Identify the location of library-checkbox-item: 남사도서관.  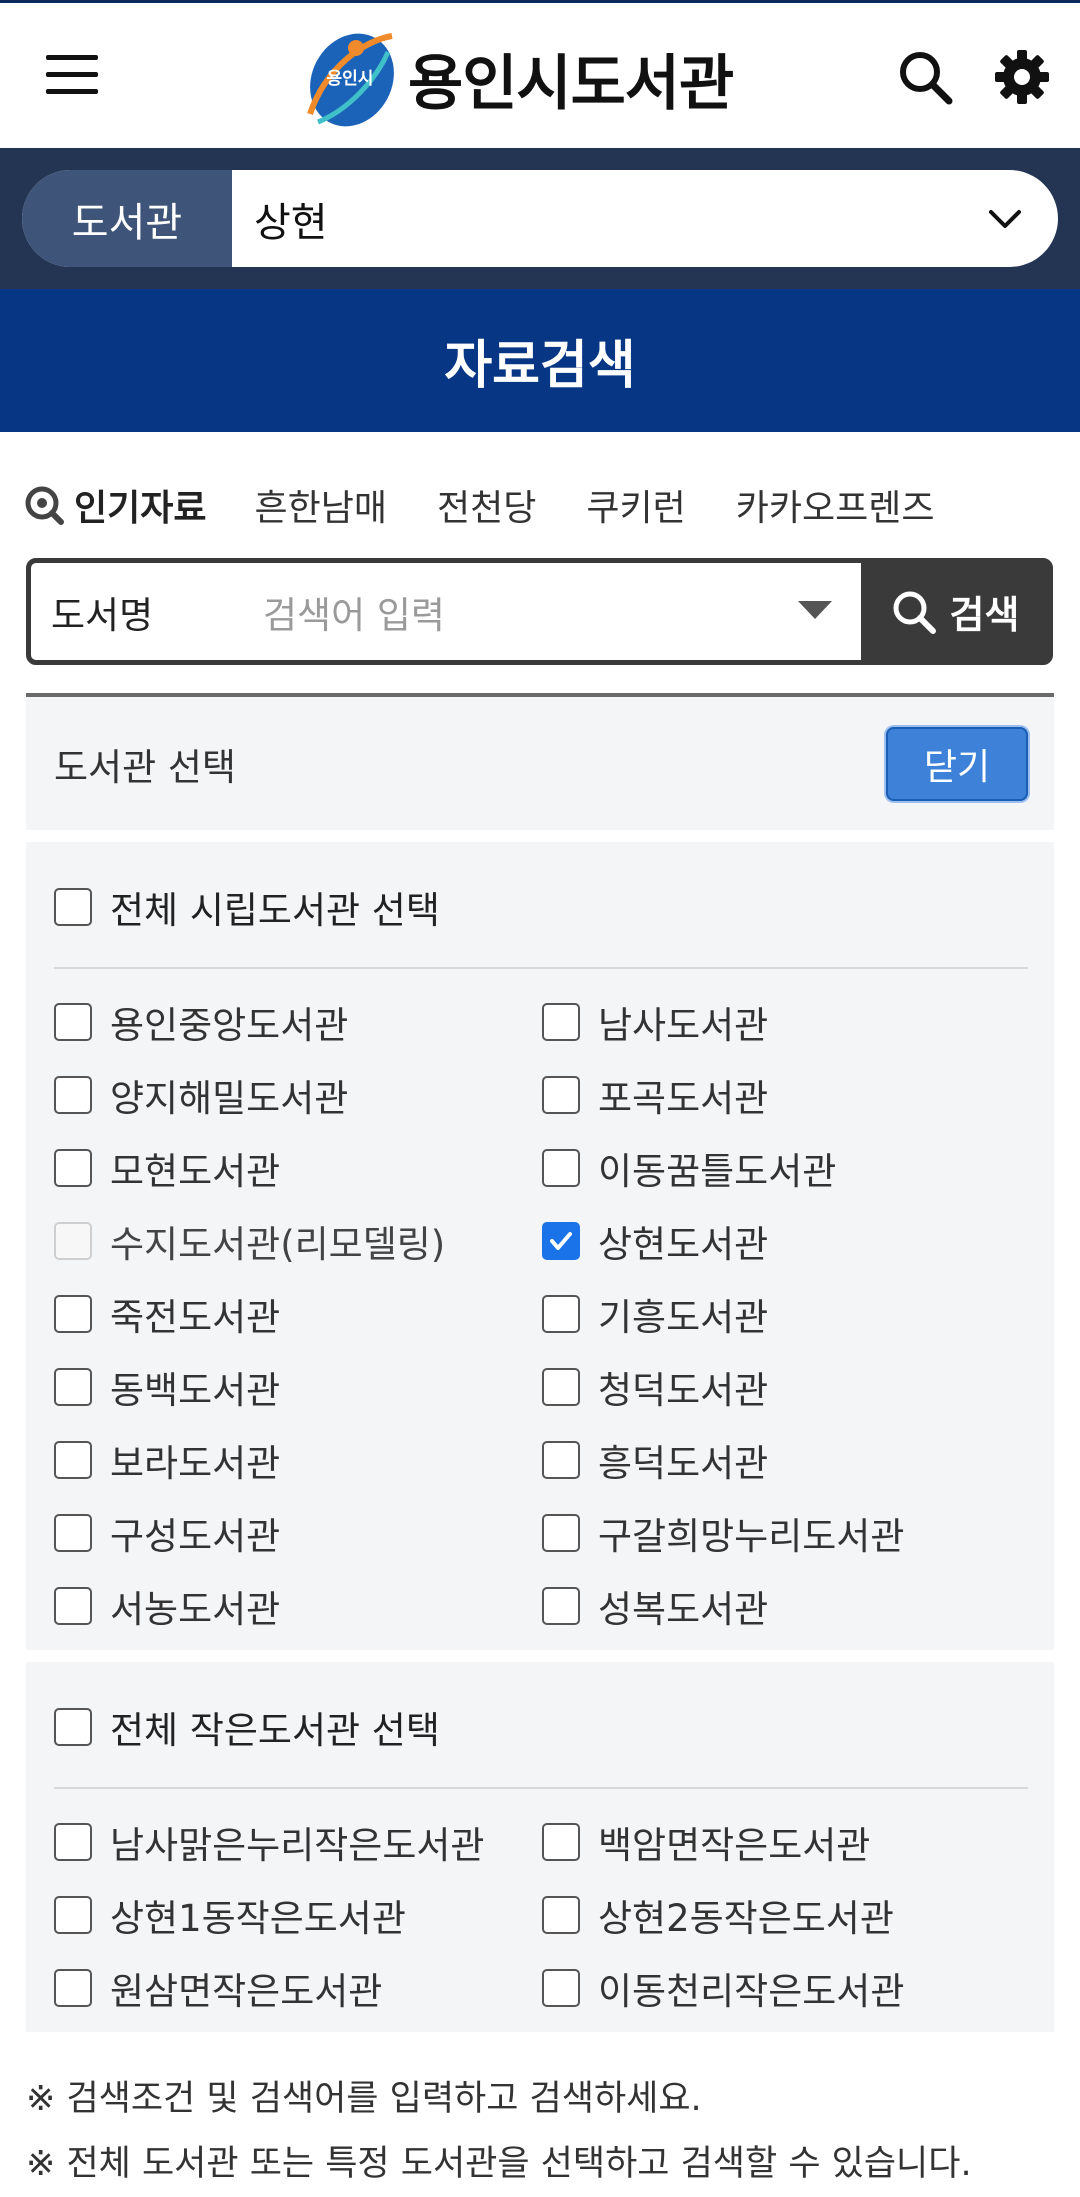
(655, 1022).